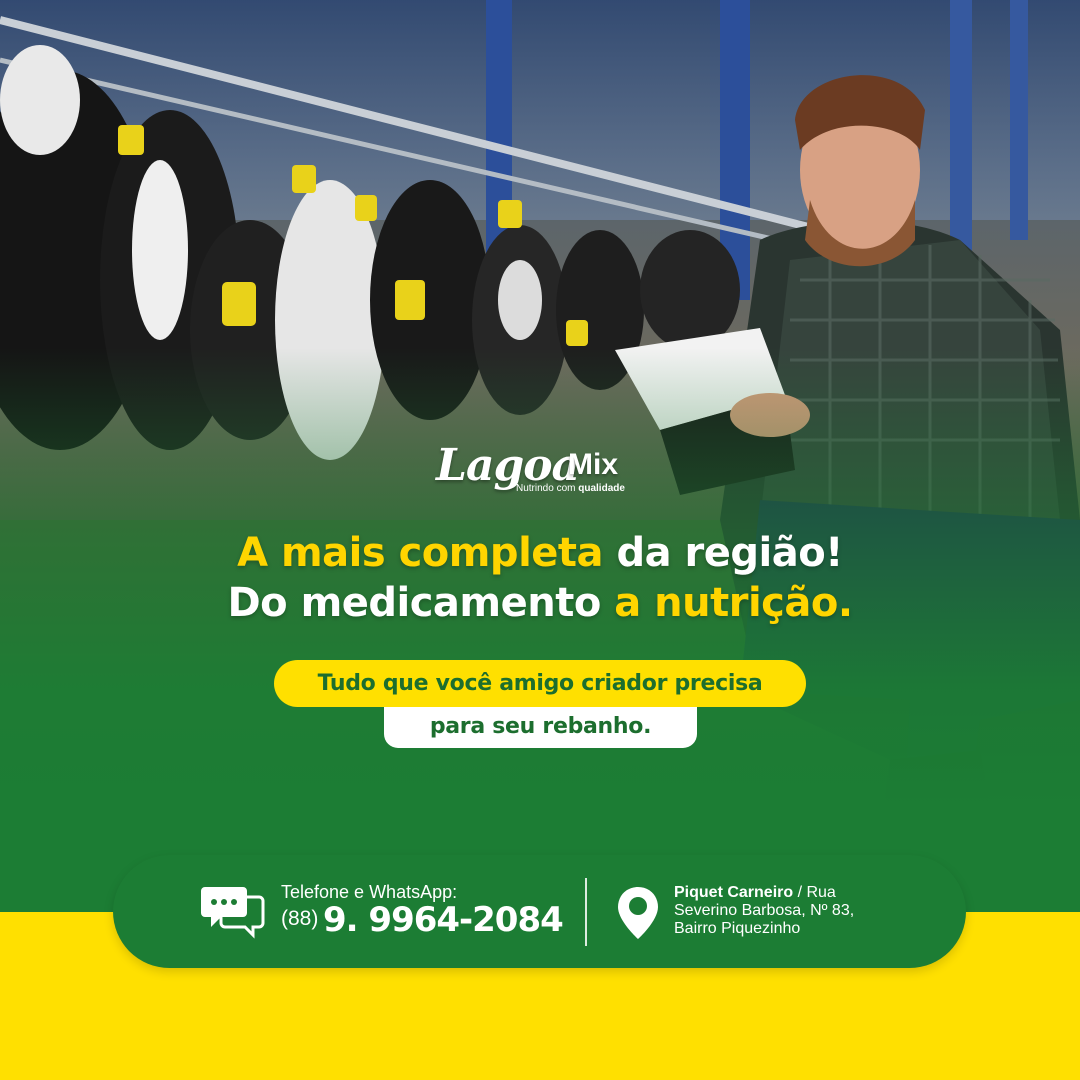 Image resolution: width=1080 pixels, height=1080 pixels. I want to click on address-line1-rest: / Rua, so click(814, 892).